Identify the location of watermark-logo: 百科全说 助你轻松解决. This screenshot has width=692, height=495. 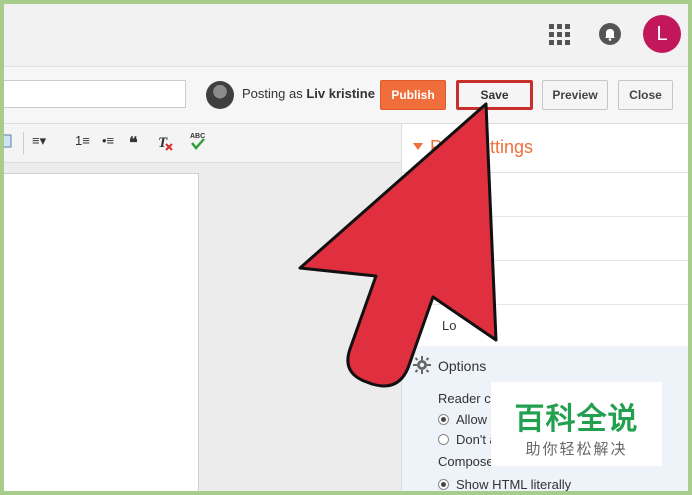
(576, 424).